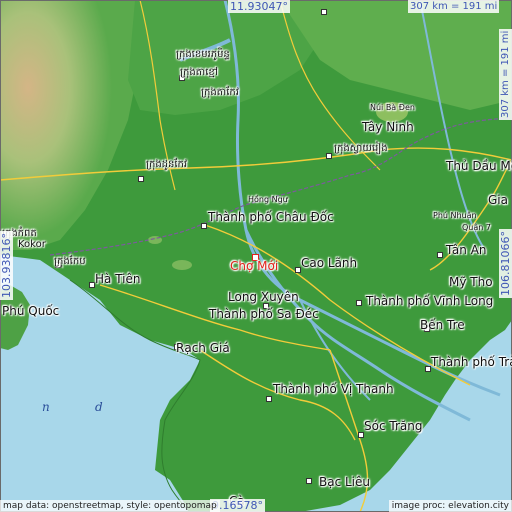 This screenshot has width=512, height=512. What do you see at coordinates (450, 506) in the screenshot?
I see `credit-right: image proc: elevation.city` at bounding box center [450, 506].